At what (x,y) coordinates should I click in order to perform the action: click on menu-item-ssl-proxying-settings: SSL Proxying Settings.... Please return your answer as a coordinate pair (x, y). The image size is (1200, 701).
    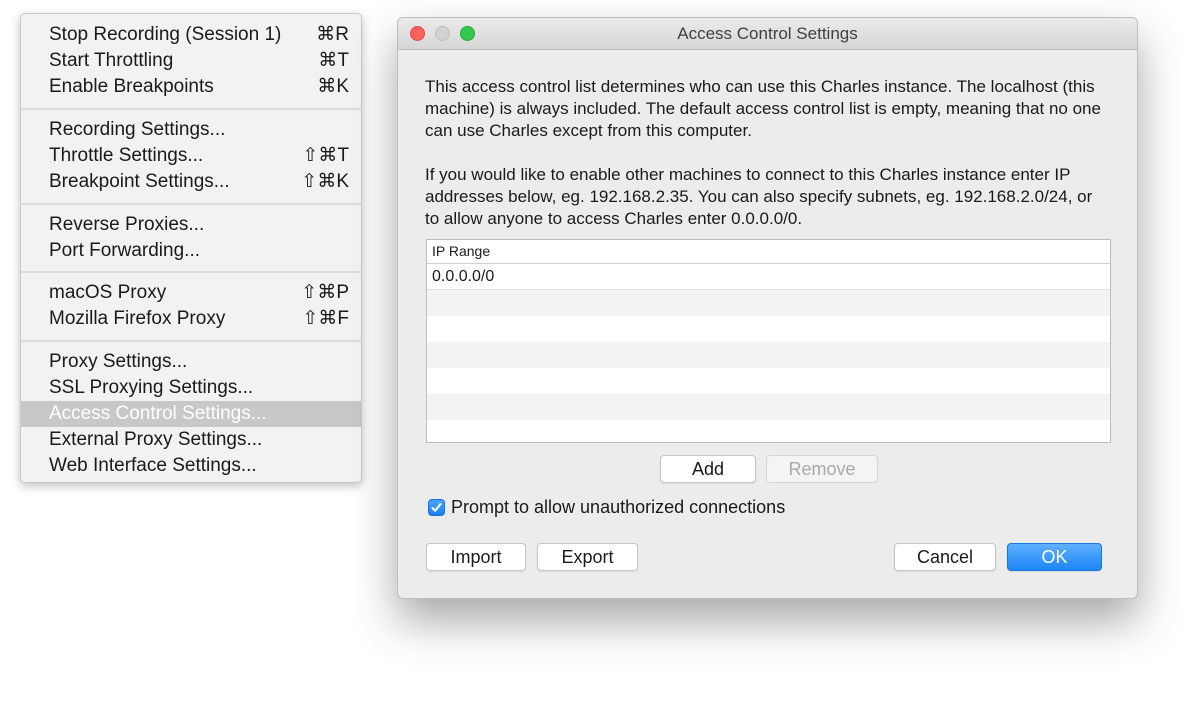
    Looking at the image, I should click on (191, 388).